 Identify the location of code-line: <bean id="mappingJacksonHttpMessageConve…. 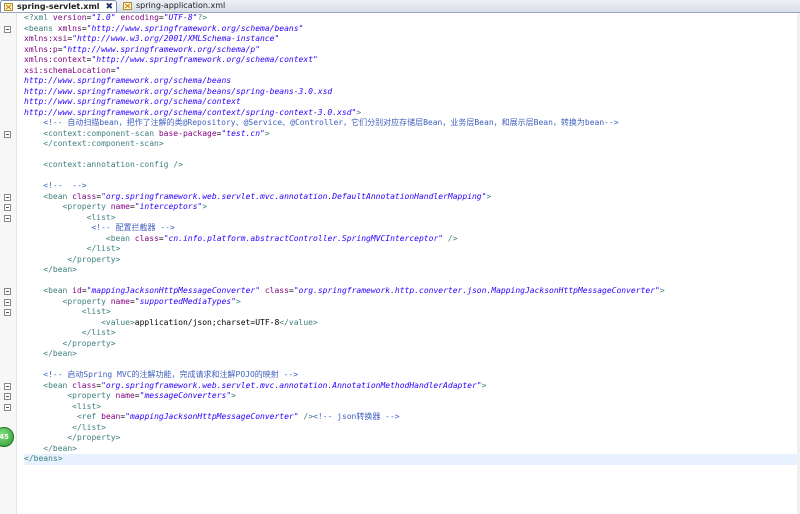
(412, 291).